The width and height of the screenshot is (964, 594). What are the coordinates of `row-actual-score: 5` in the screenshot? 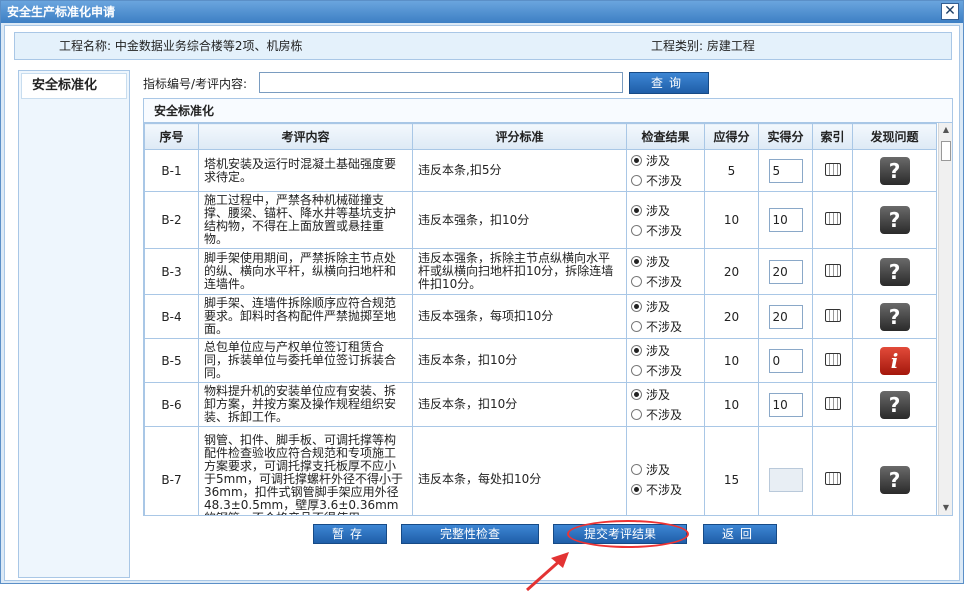 It's located at (785, 170).